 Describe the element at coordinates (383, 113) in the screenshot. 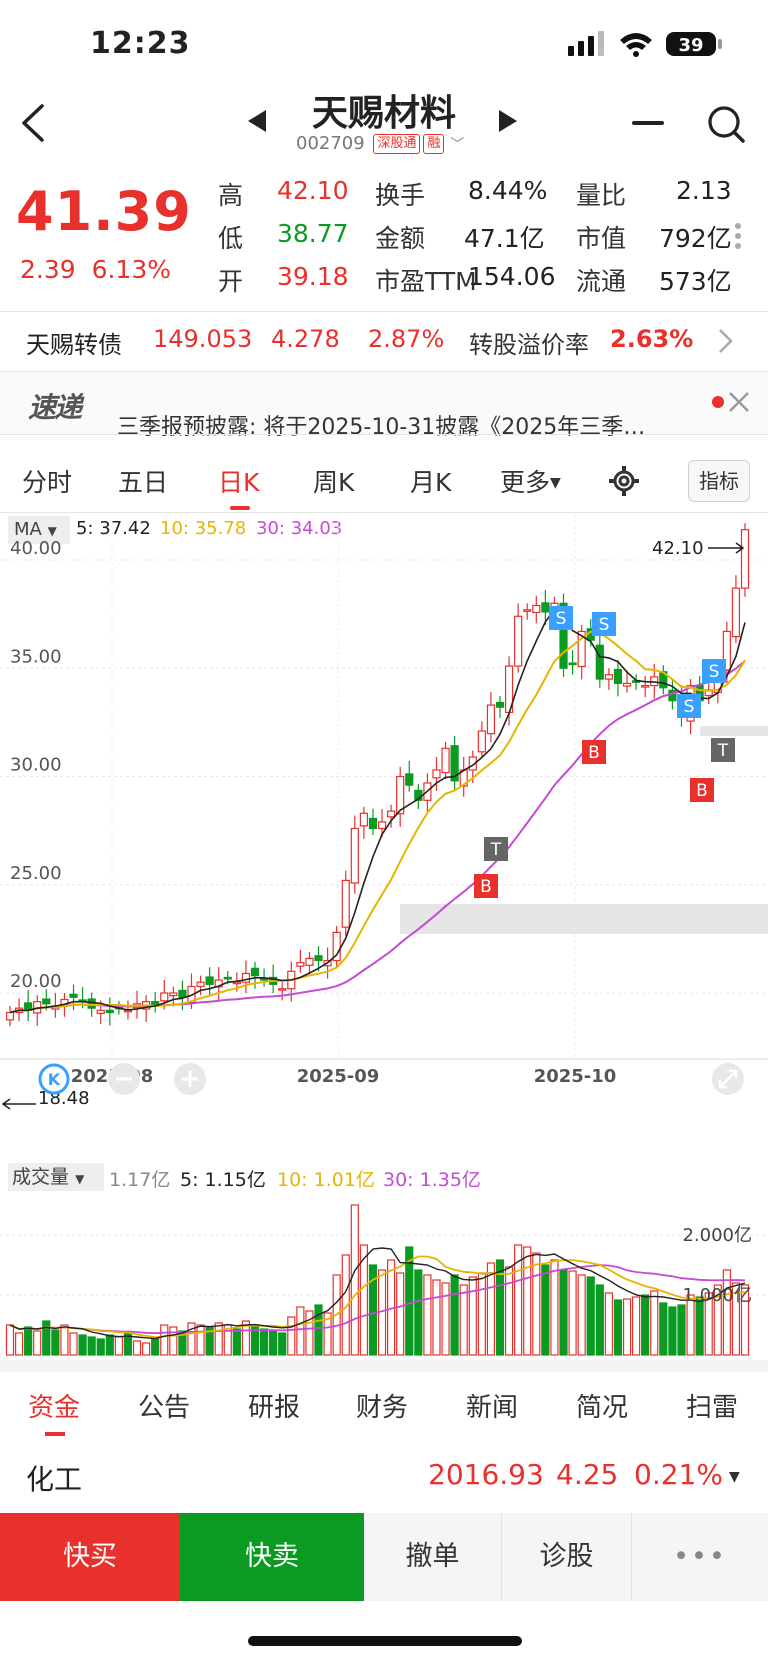

I see `stock-name: 天赐材料` at that location.